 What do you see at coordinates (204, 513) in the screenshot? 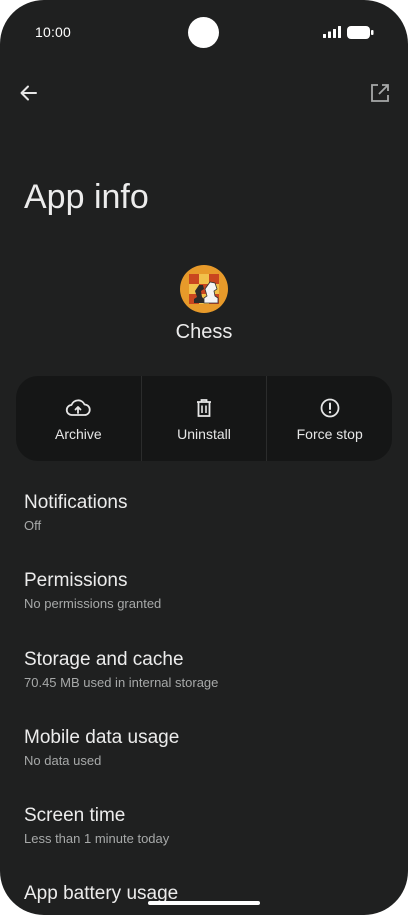
I see `settings-item-notifications: Notifications Off` at bounding box center [204, 513].